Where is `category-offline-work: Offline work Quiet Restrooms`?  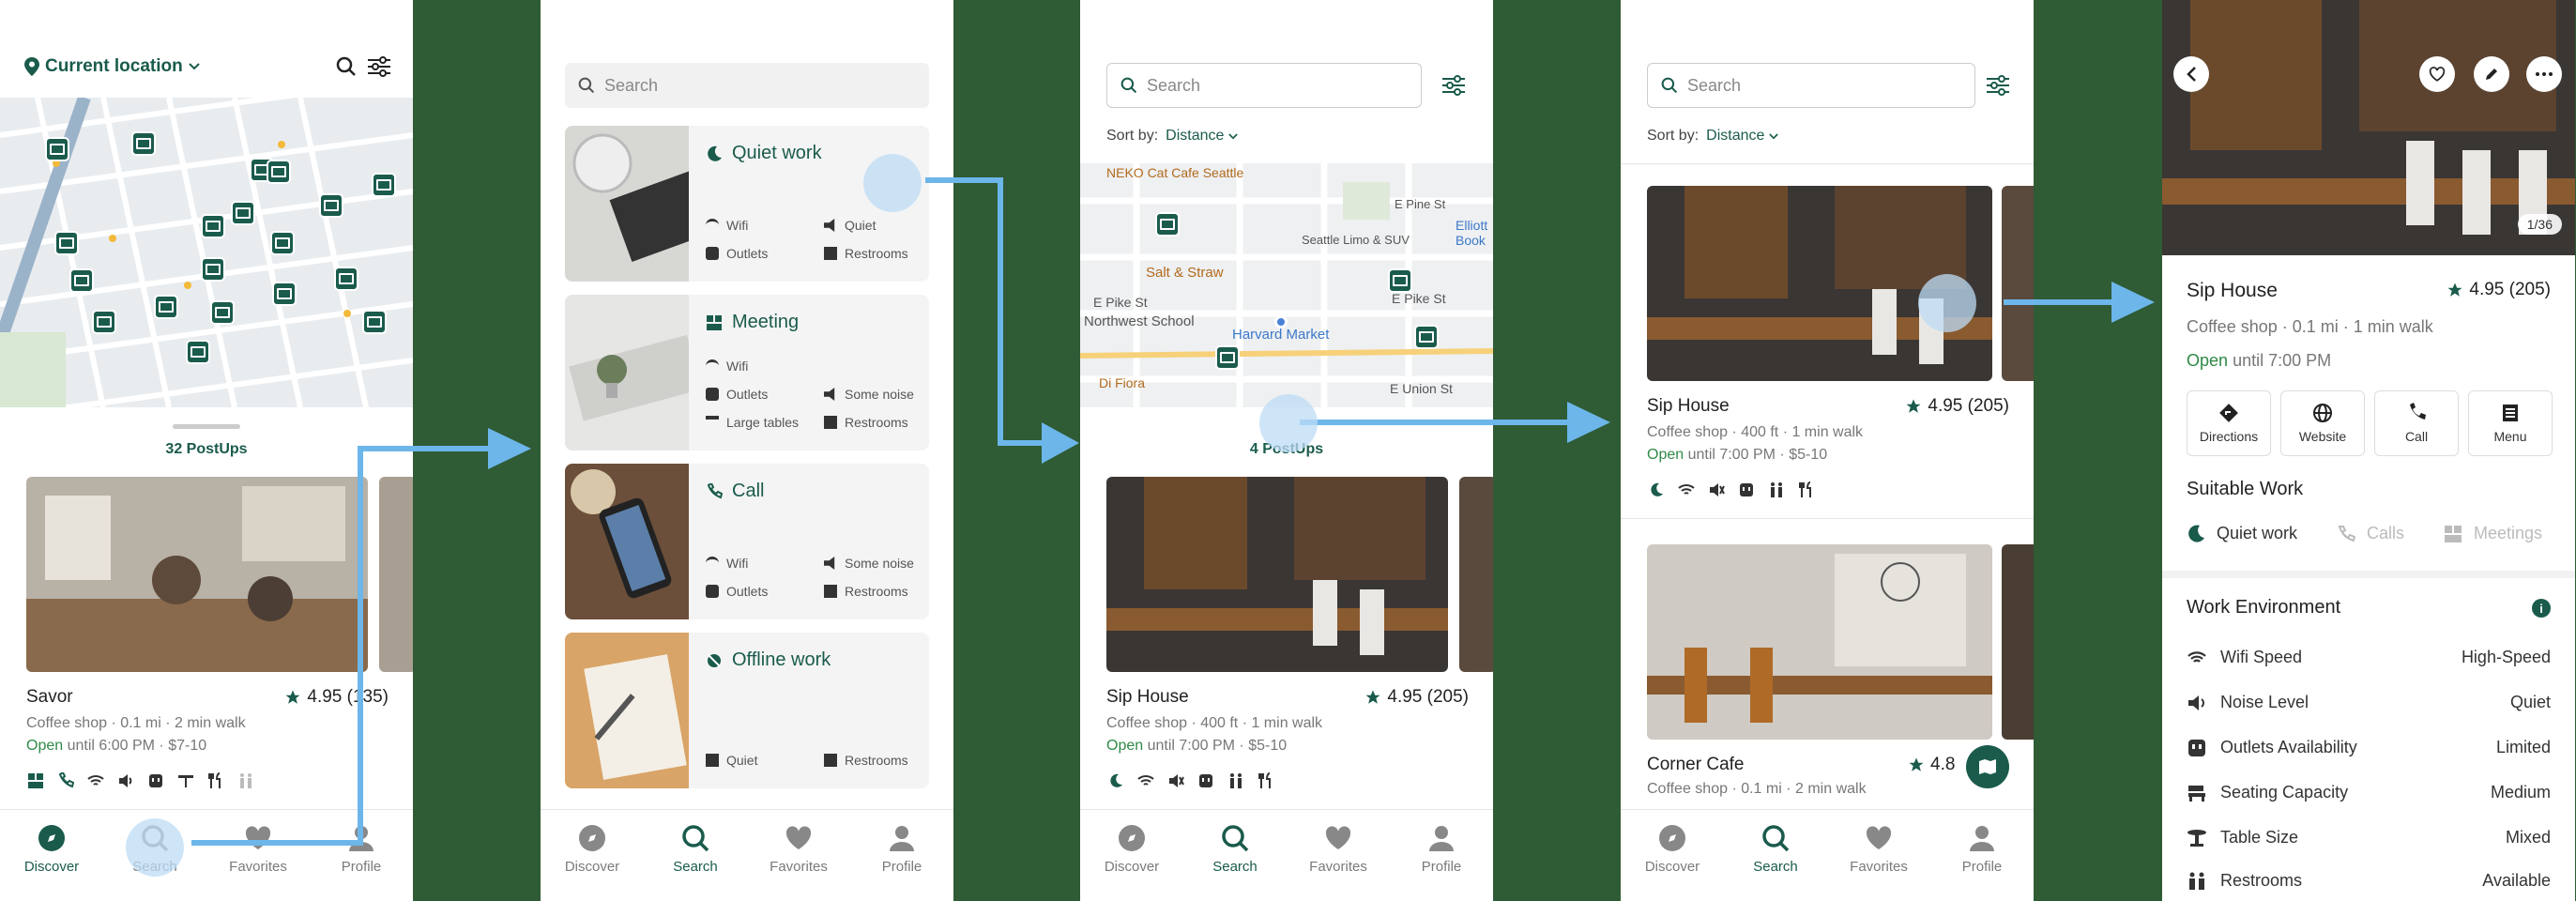 category-offline-work: Offline work Quiet Restrooms is located at coordinates (747, 710).